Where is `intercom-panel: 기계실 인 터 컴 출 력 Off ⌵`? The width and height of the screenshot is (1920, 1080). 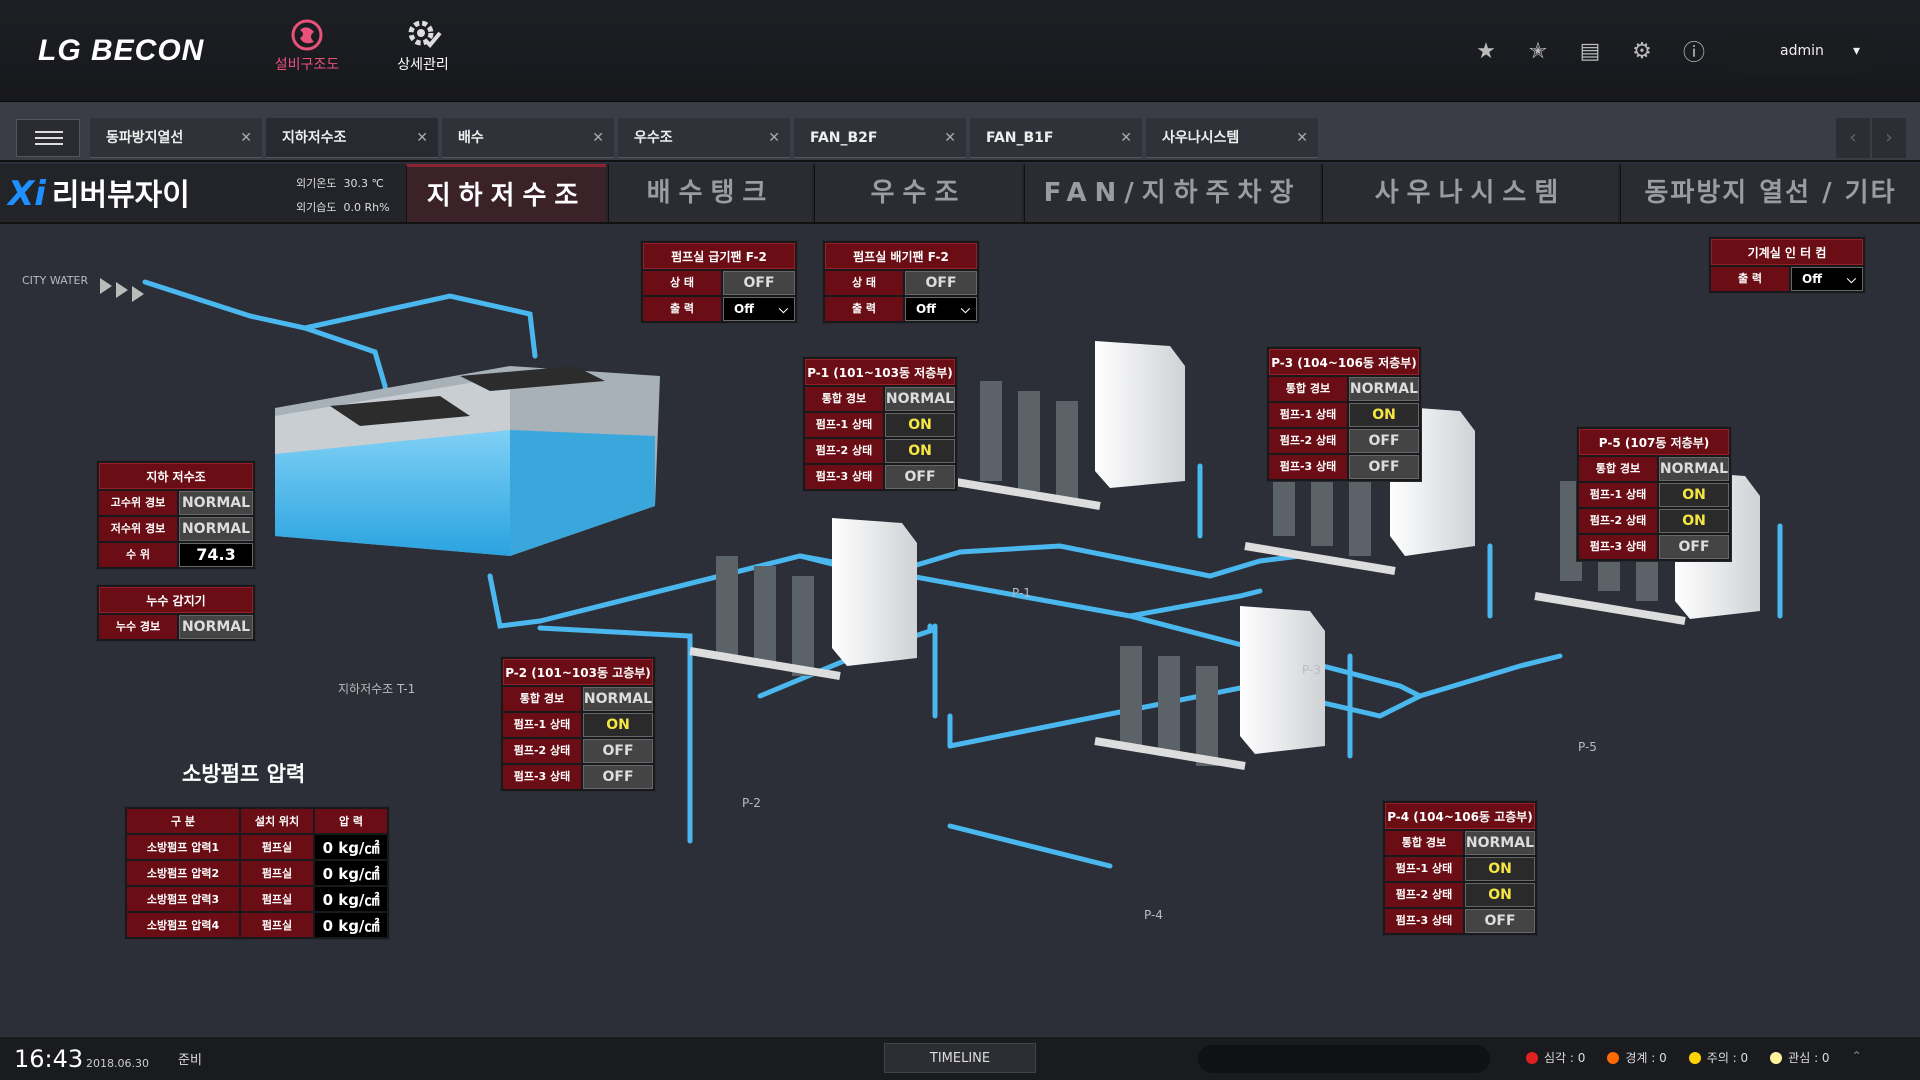 intercom-panel: 기계실 인 터 컴 출 력 Off ⌵ is located at coordinates (1787, 265).